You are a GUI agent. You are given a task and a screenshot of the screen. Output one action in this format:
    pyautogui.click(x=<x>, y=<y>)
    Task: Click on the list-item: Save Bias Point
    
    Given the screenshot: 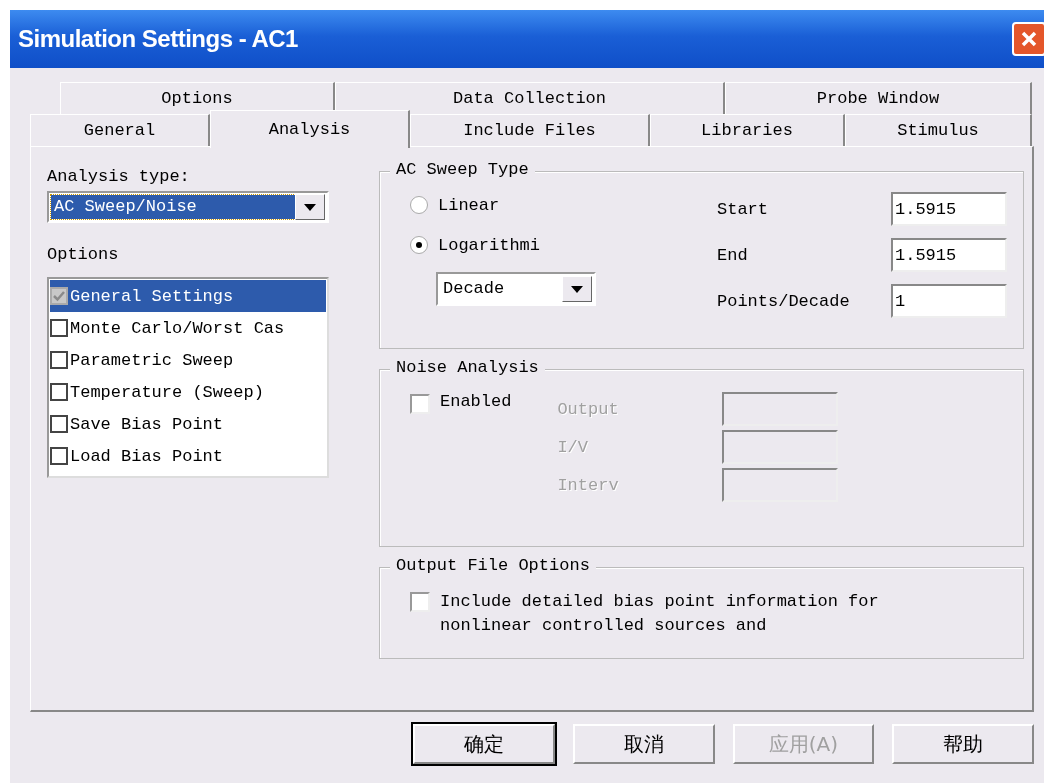 What is the action you would take?
    pyautogui.click(x=188, y=424)
    